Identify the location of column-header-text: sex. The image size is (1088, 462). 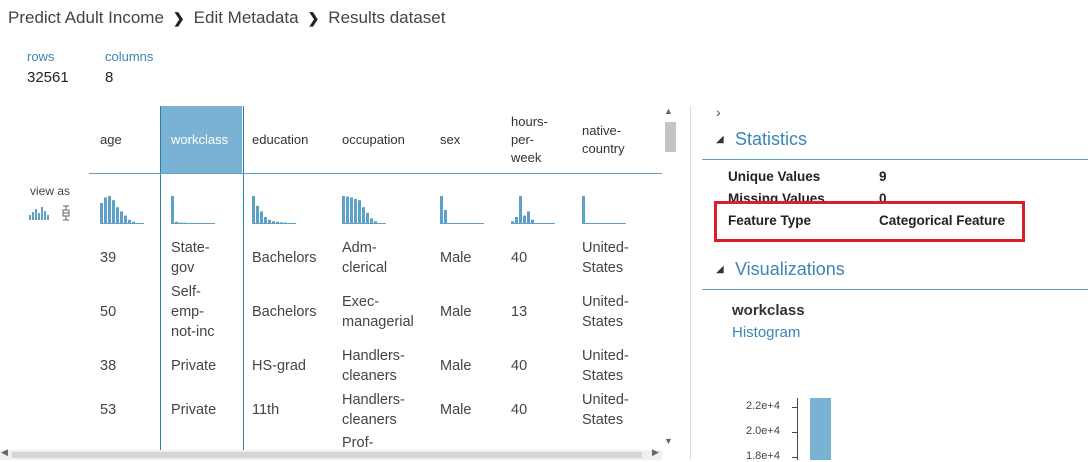
(450, 139).